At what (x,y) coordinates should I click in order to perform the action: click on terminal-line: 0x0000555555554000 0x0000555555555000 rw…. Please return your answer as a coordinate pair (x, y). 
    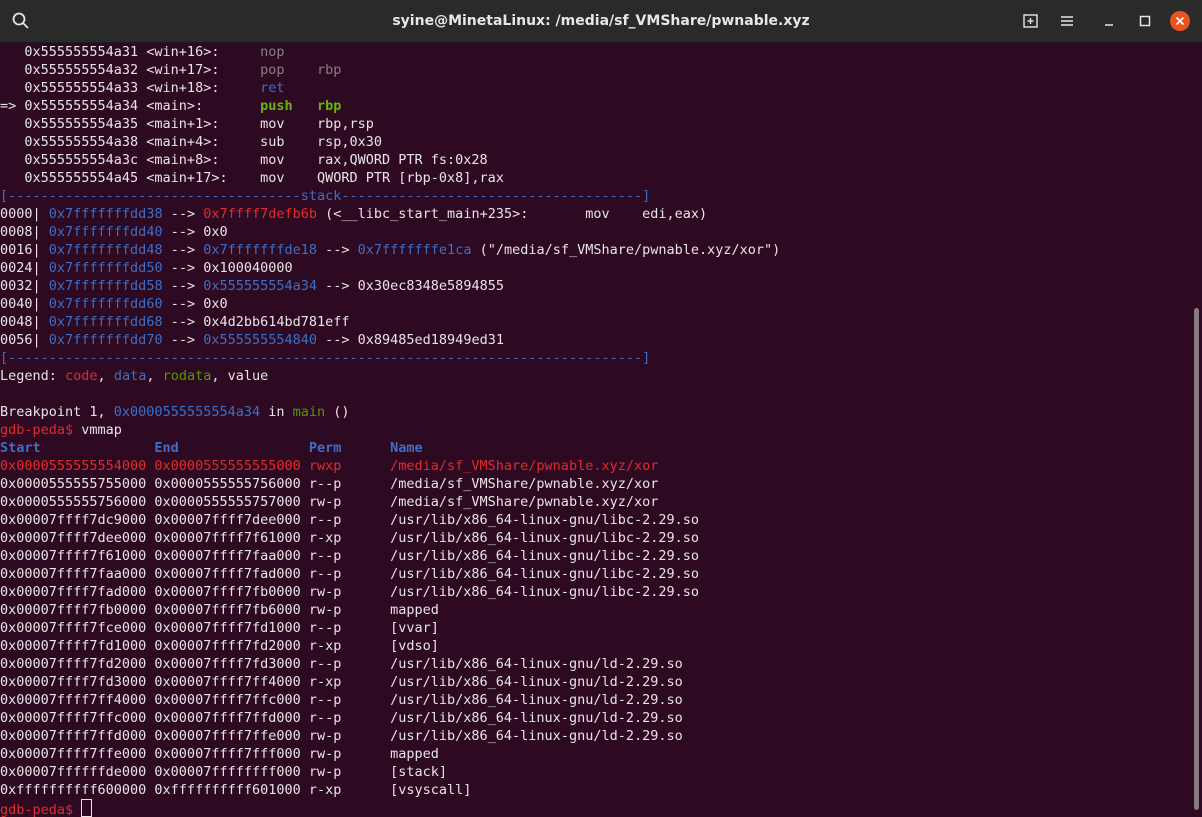
    Looking at the image, I should click on (596, 466).